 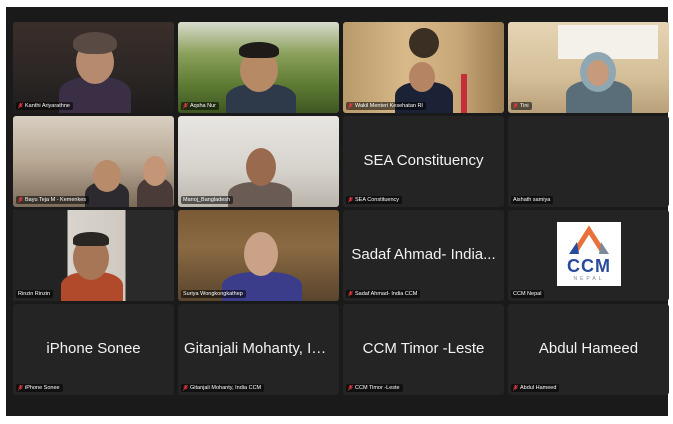 I want to click on participant-name: Aishath samiya, so click(x=532, y=200).